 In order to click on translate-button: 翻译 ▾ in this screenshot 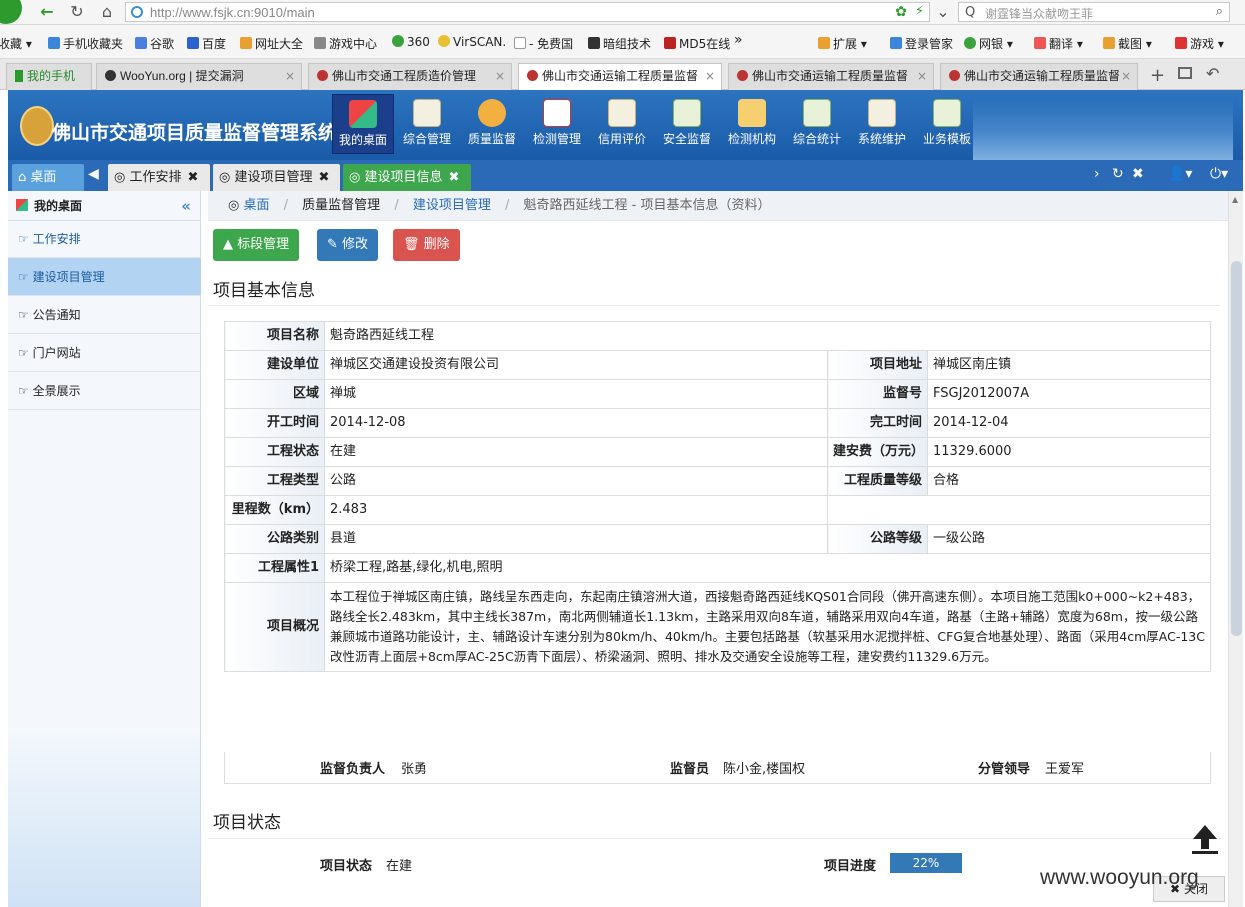, I will do `click(1058, 43)`.